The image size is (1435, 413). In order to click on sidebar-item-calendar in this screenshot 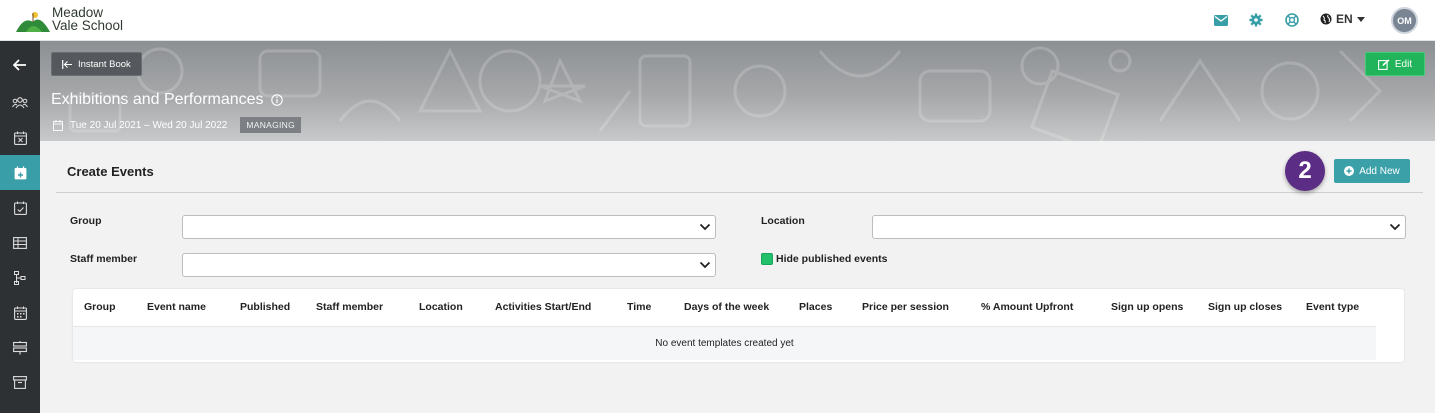, I will do `click(20, 312)`.